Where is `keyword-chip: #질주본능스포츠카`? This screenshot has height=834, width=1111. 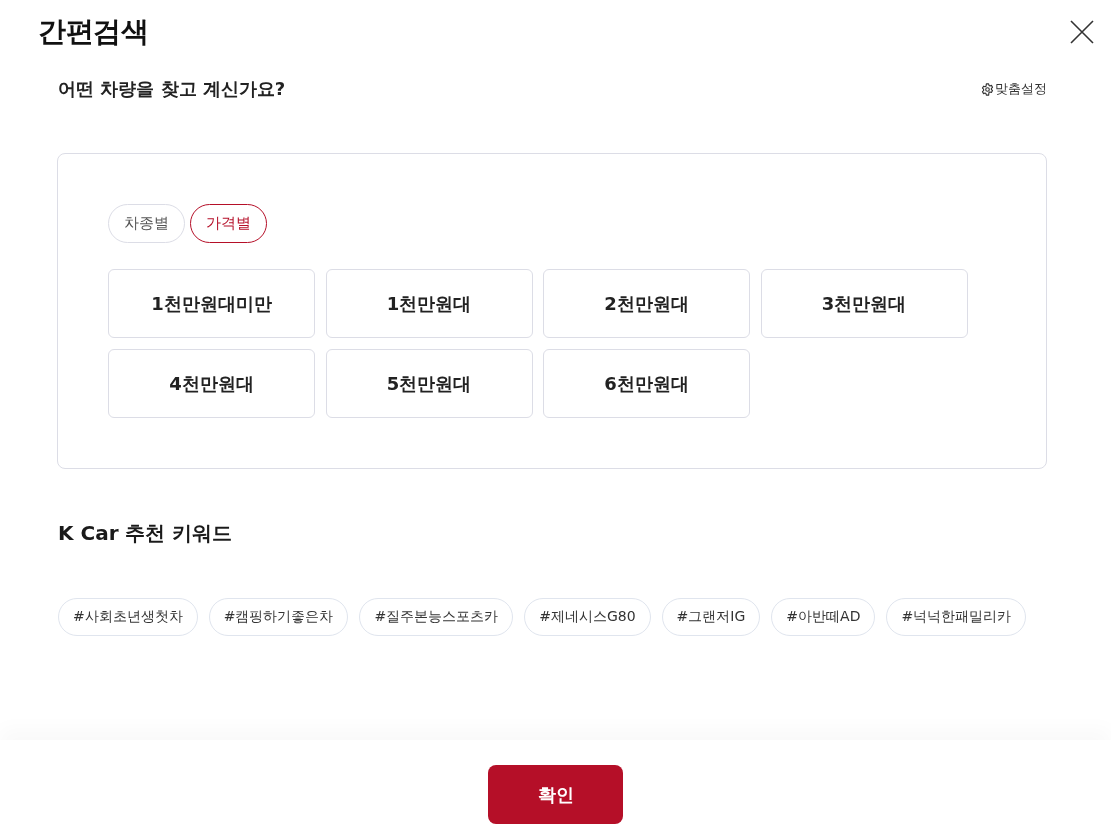 keyword-chip: #질주본능스포츠카 is located at coordinates (436, 617).